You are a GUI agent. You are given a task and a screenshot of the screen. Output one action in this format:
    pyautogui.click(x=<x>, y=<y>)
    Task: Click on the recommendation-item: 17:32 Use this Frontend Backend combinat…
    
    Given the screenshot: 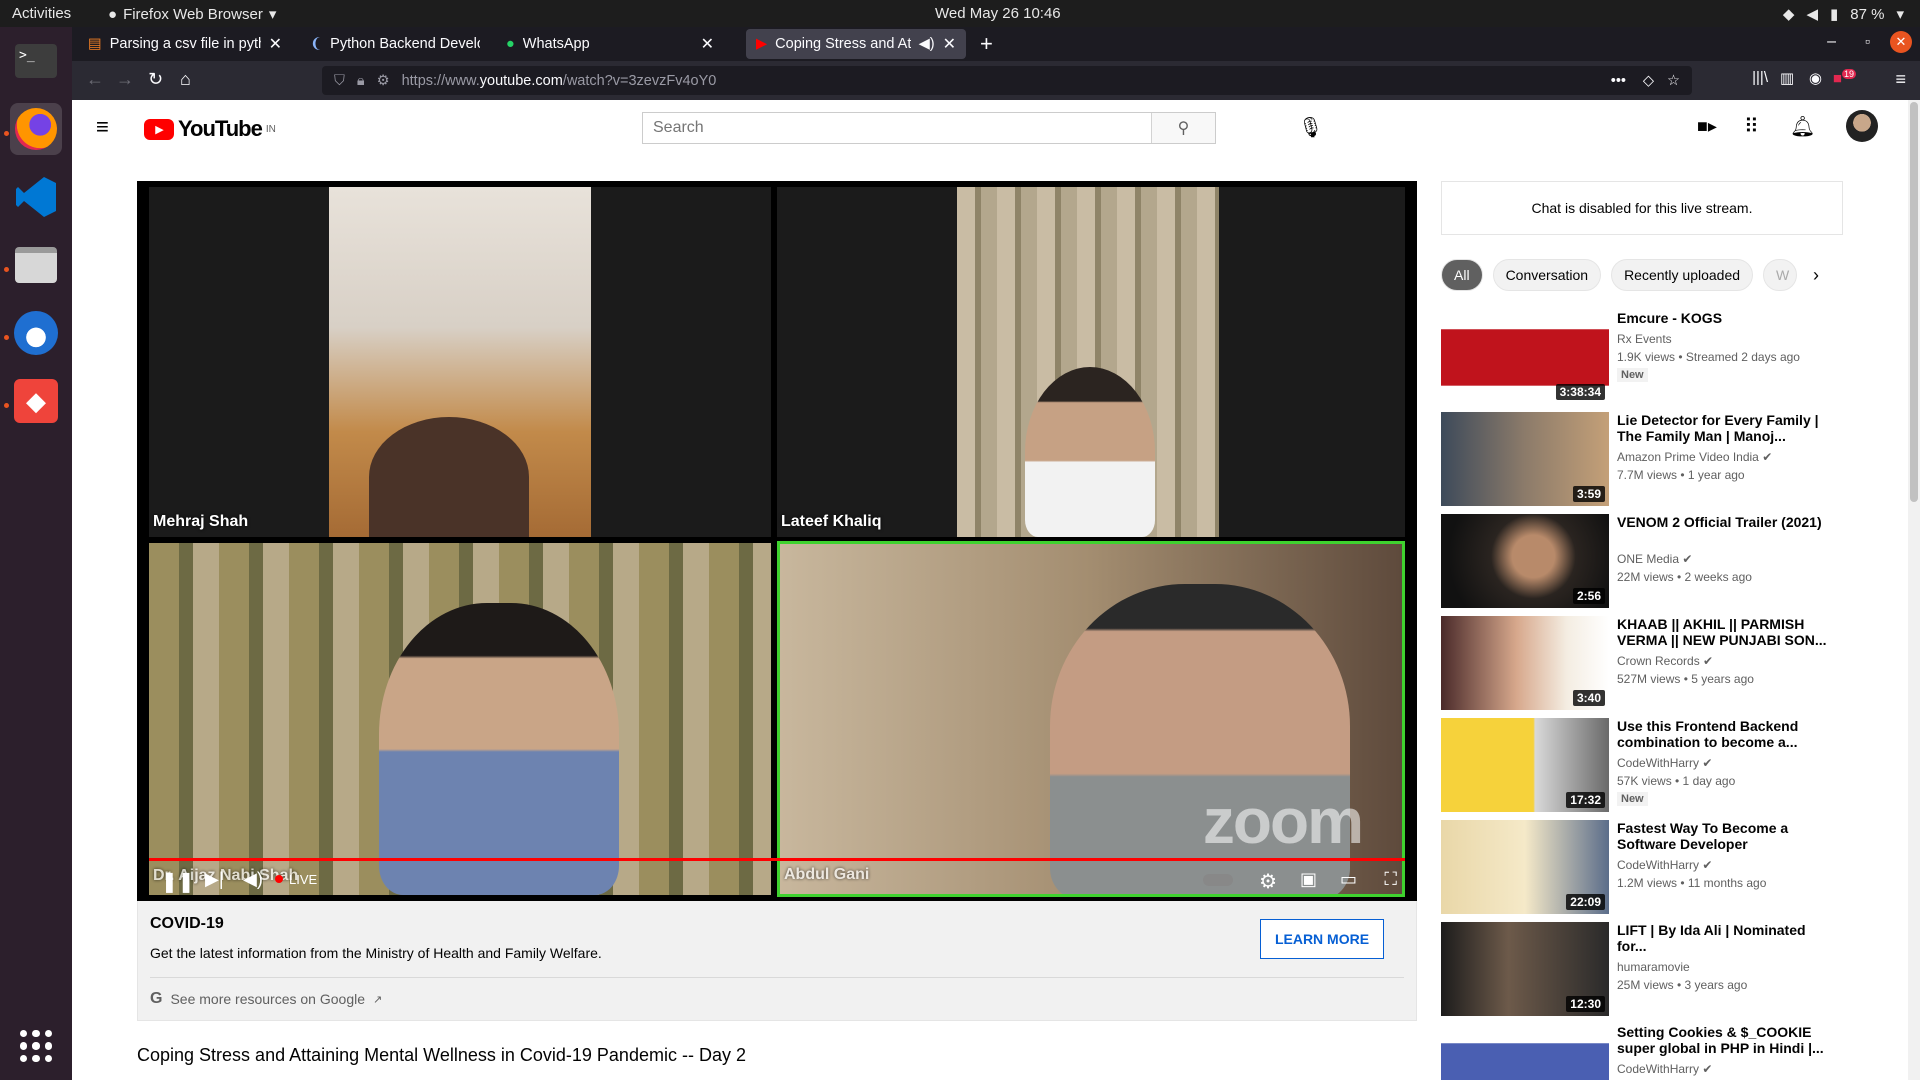 What is the action you would take?
    pyautogui.click(x=1646, y=766)
    